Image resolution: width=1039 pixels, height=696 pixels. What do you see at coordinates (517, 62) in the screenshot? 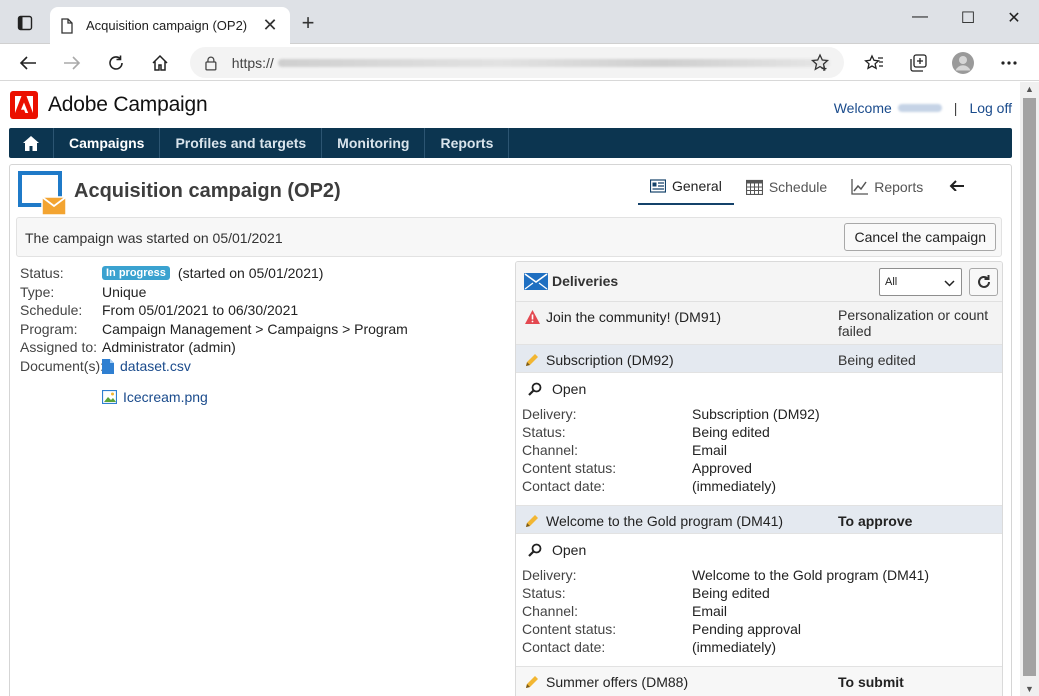
I see `address-bar: https://` at bounding box center [517, 62].